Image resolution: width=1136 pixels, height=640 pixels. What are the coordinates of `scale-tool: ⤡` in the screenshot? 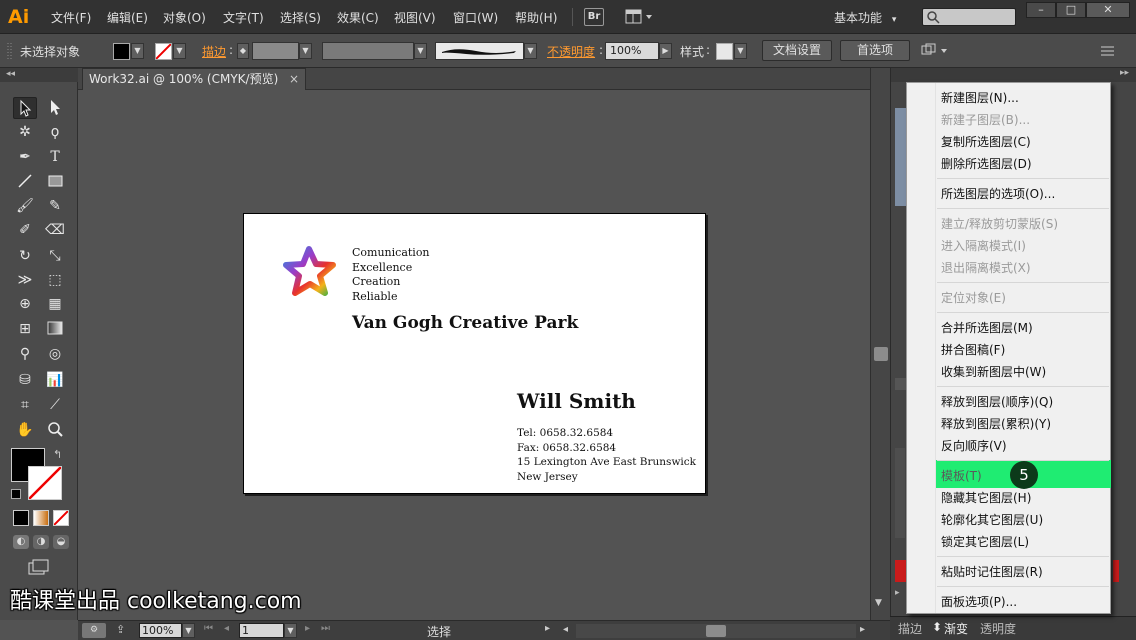 It's located at (55, 256).